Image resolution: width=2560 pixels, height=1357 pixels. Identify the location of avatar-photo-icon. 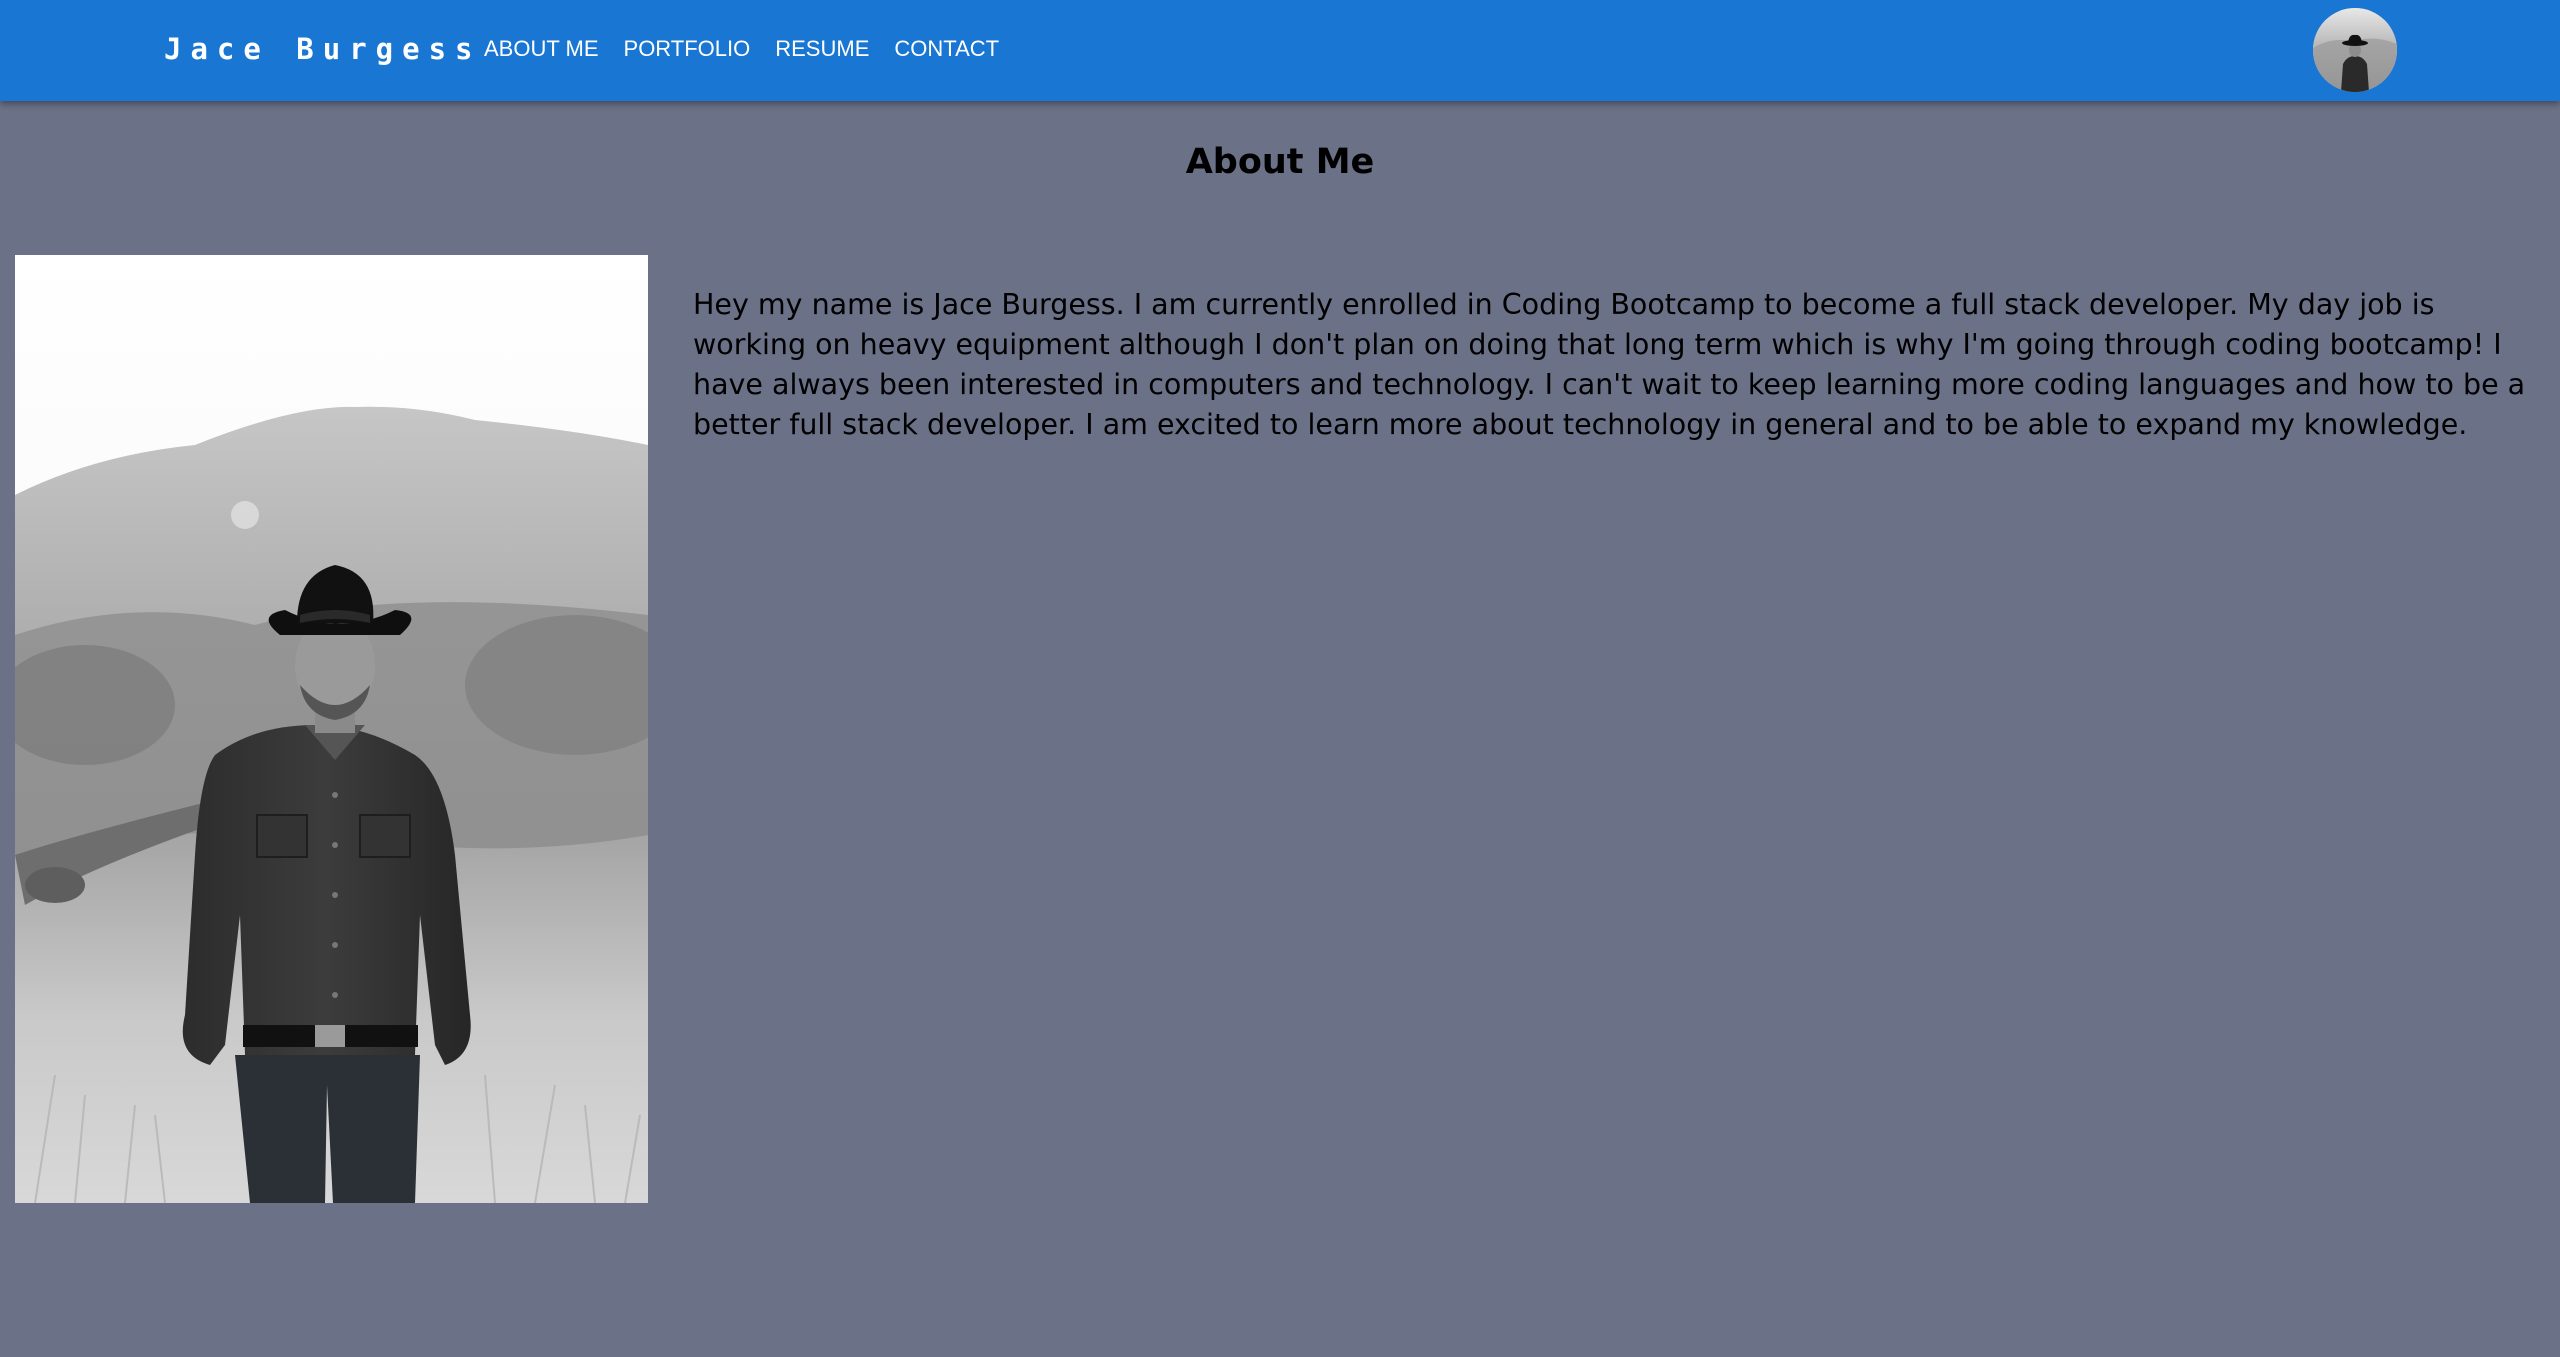
(2355, 50).